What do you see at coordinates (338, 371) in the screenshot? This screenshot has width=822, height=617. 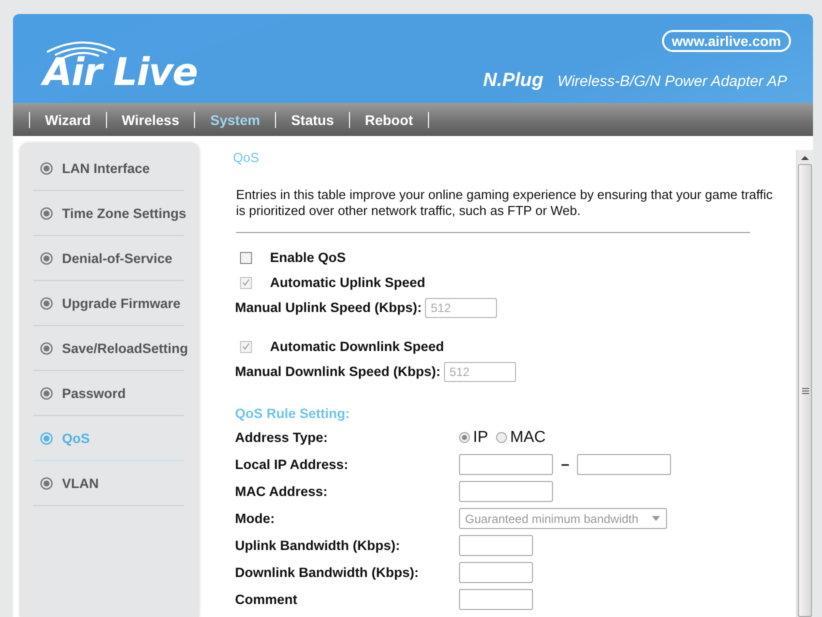 I see `field-label: Manual Downlink Speed (Kbps):` at bounding box center [338, 371].